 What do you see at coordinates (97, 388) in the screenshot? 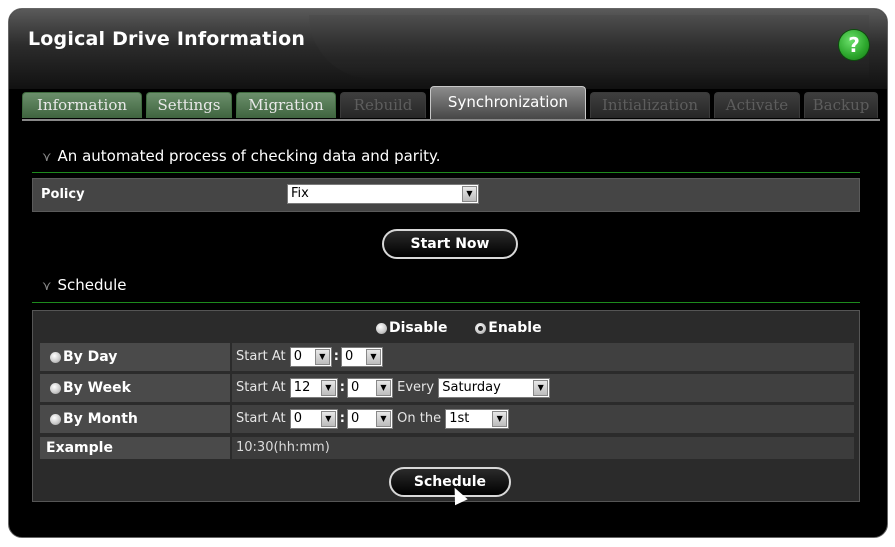
I see `by-week-label: By Week` at bounding box center [97, 388].